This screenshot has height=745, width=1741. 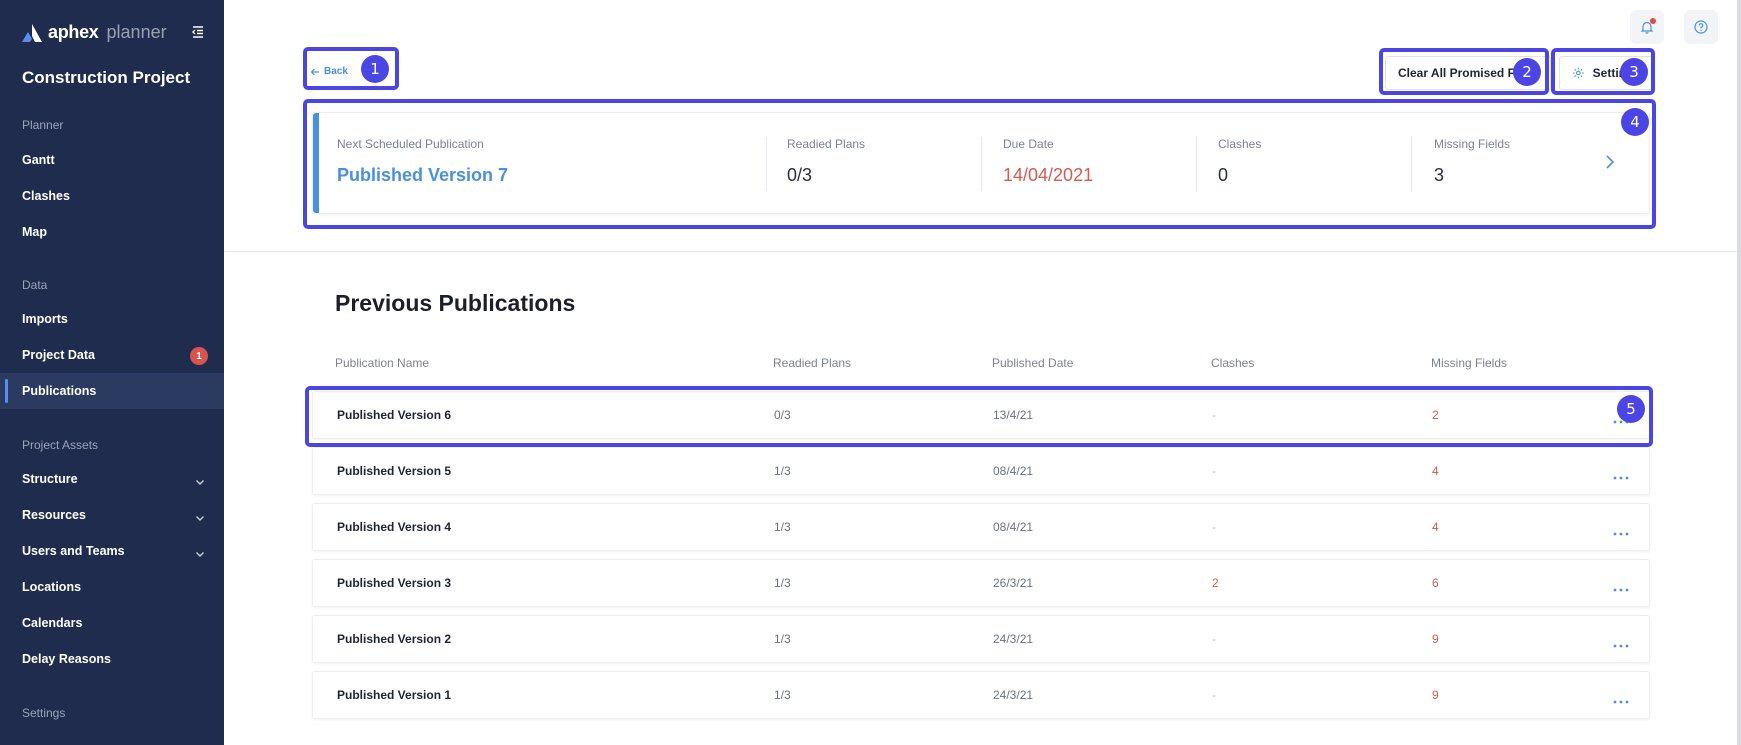 I want to click on column-header-clashes: Clashes, so click(x=1233, y=363).